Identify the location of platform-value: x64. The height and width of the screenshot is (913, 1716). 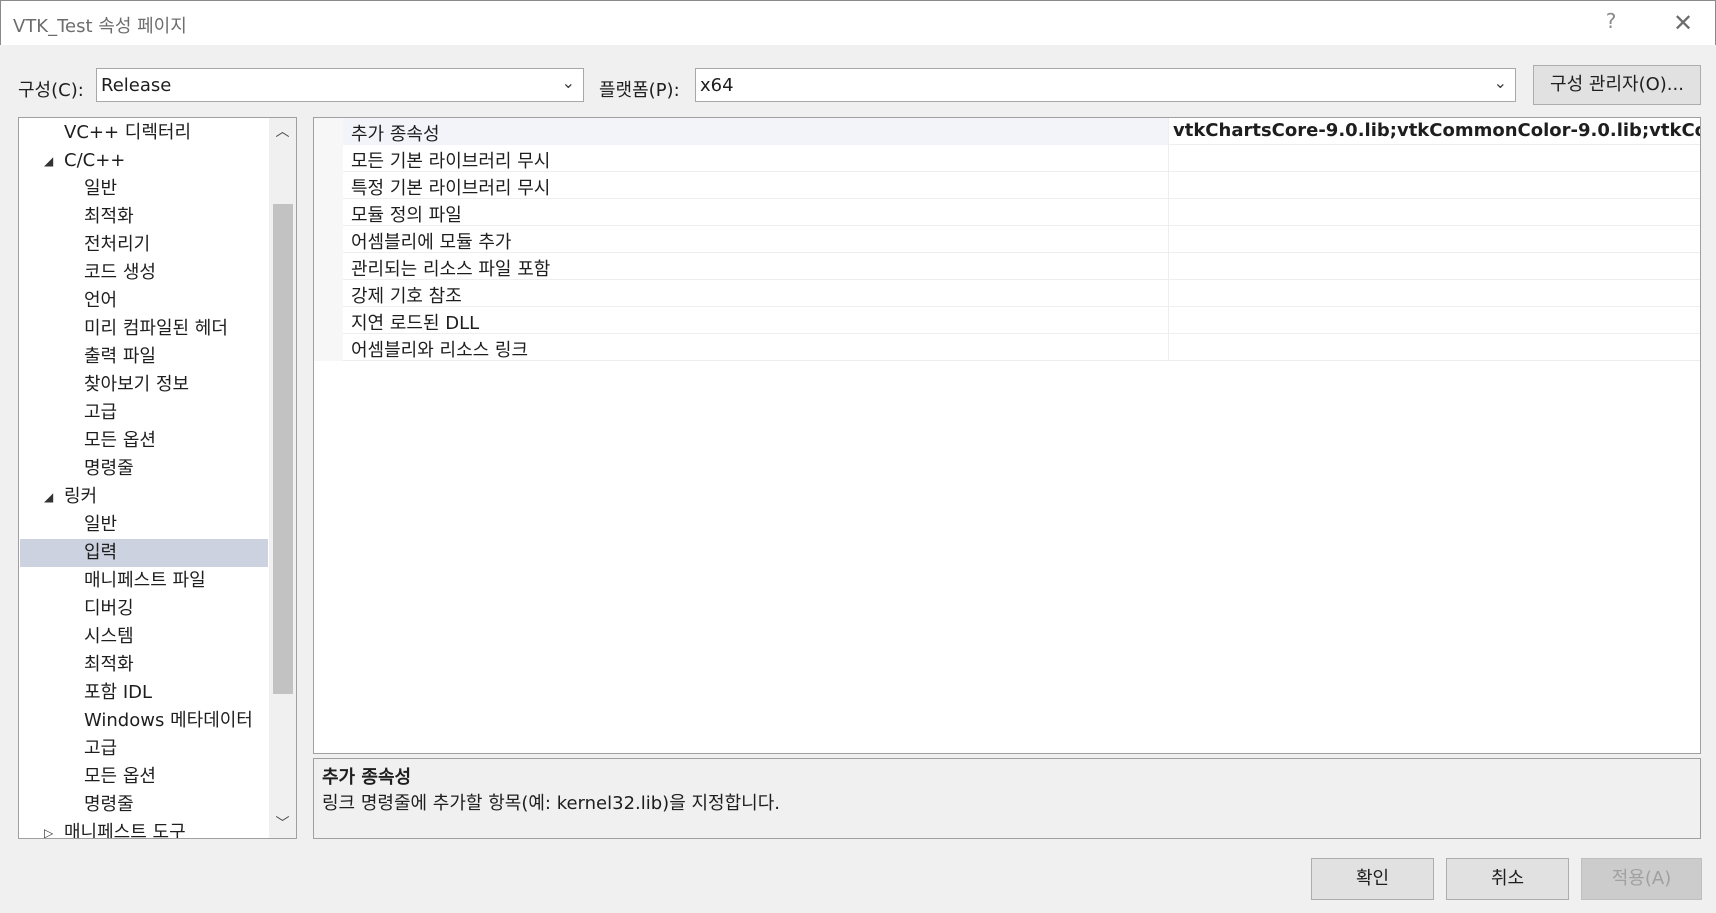
(717, 85).